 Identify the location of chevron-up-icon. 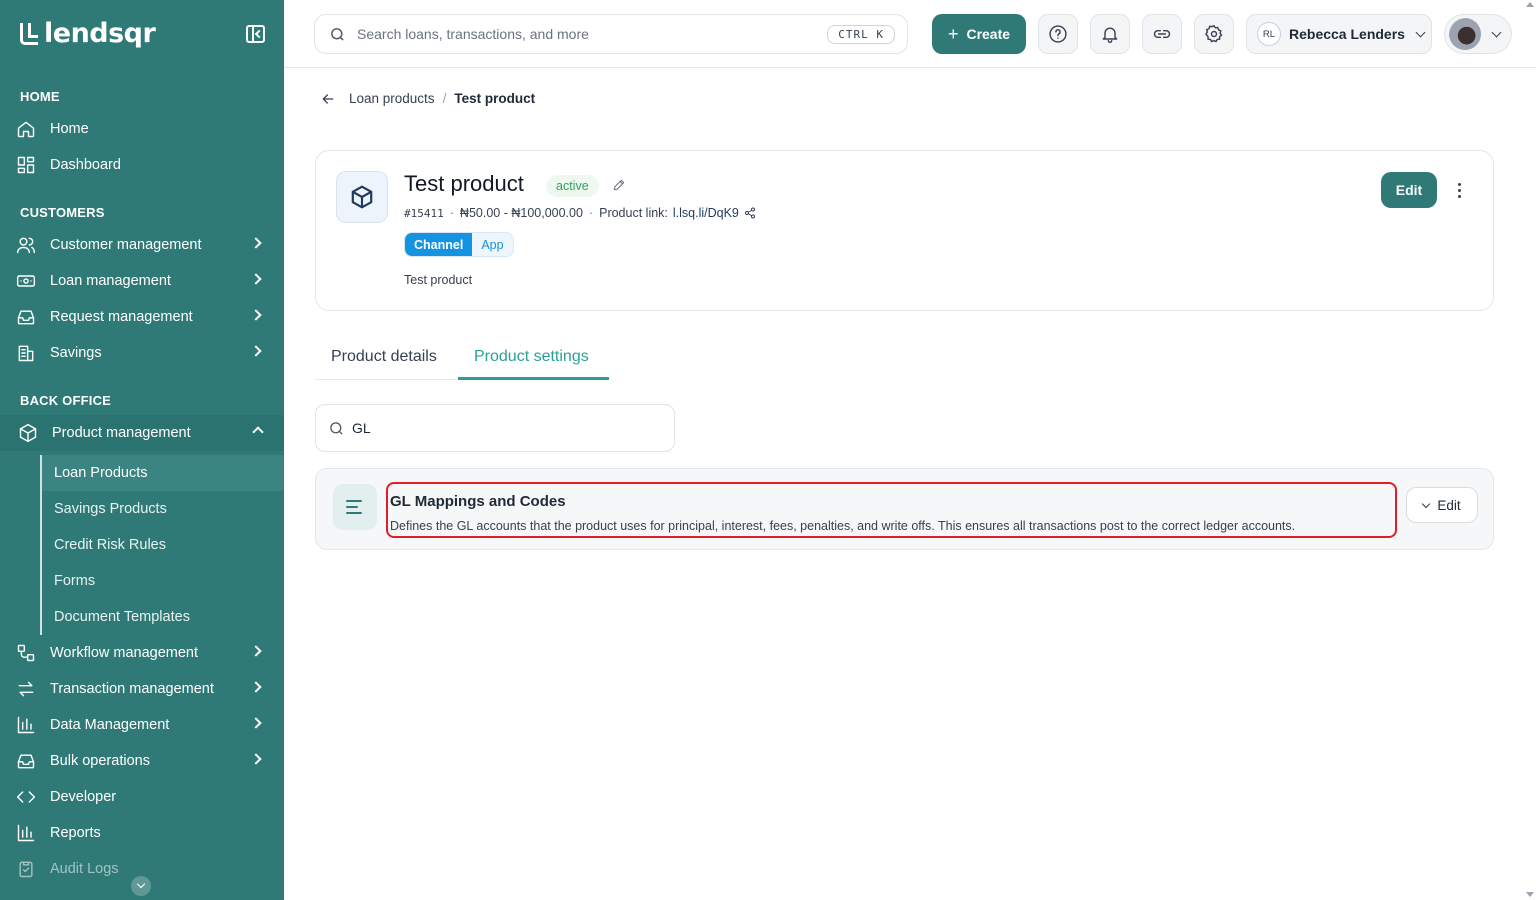
(258, 432).